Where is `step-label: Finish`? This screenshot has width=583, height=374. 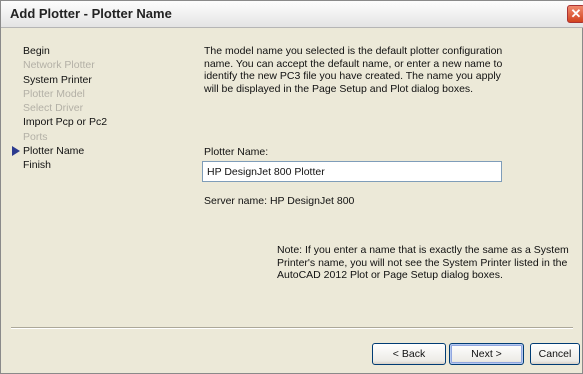 step-label: Finish is located at coordinates (37, 165).